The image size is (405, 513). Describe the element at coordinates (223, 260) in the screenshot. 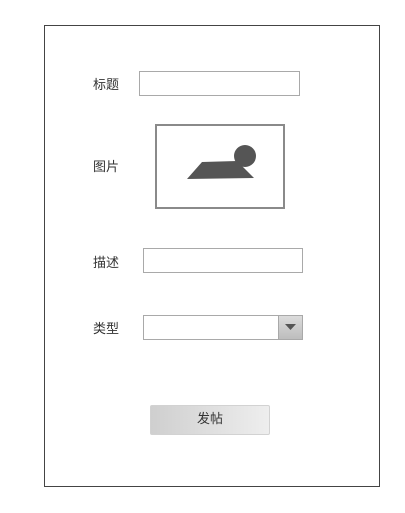

I see `description-input` at that location.